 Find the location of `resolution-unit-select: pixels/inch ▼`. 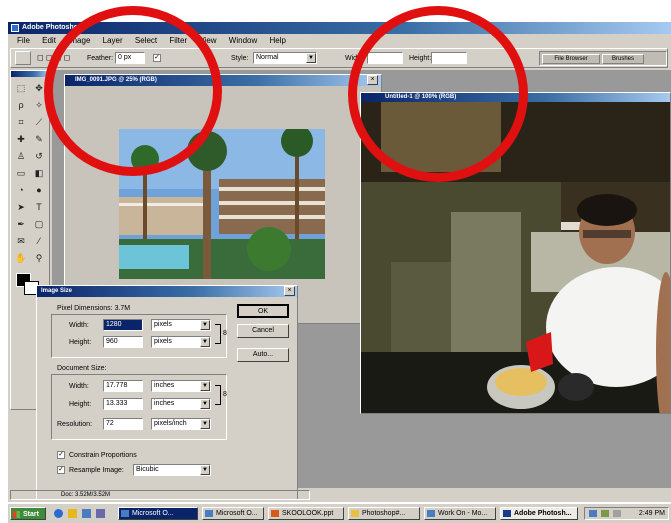

resolution-unit-select: pixels/inch ▼ is located at coordinates (181, 424).